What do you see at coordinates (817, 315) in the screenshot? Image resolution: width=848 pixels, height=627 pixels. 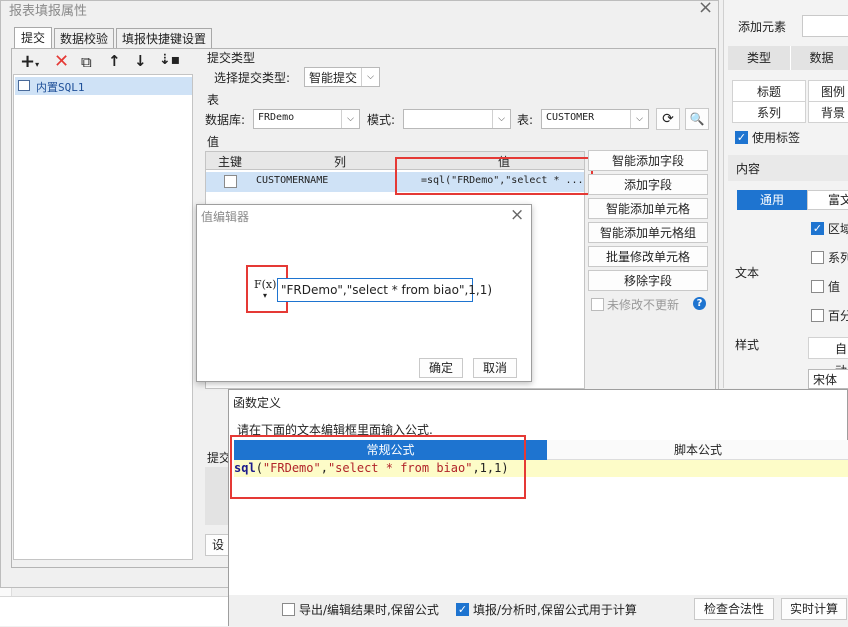 I see `percent-checkbox` at bounding box center [817, 315].